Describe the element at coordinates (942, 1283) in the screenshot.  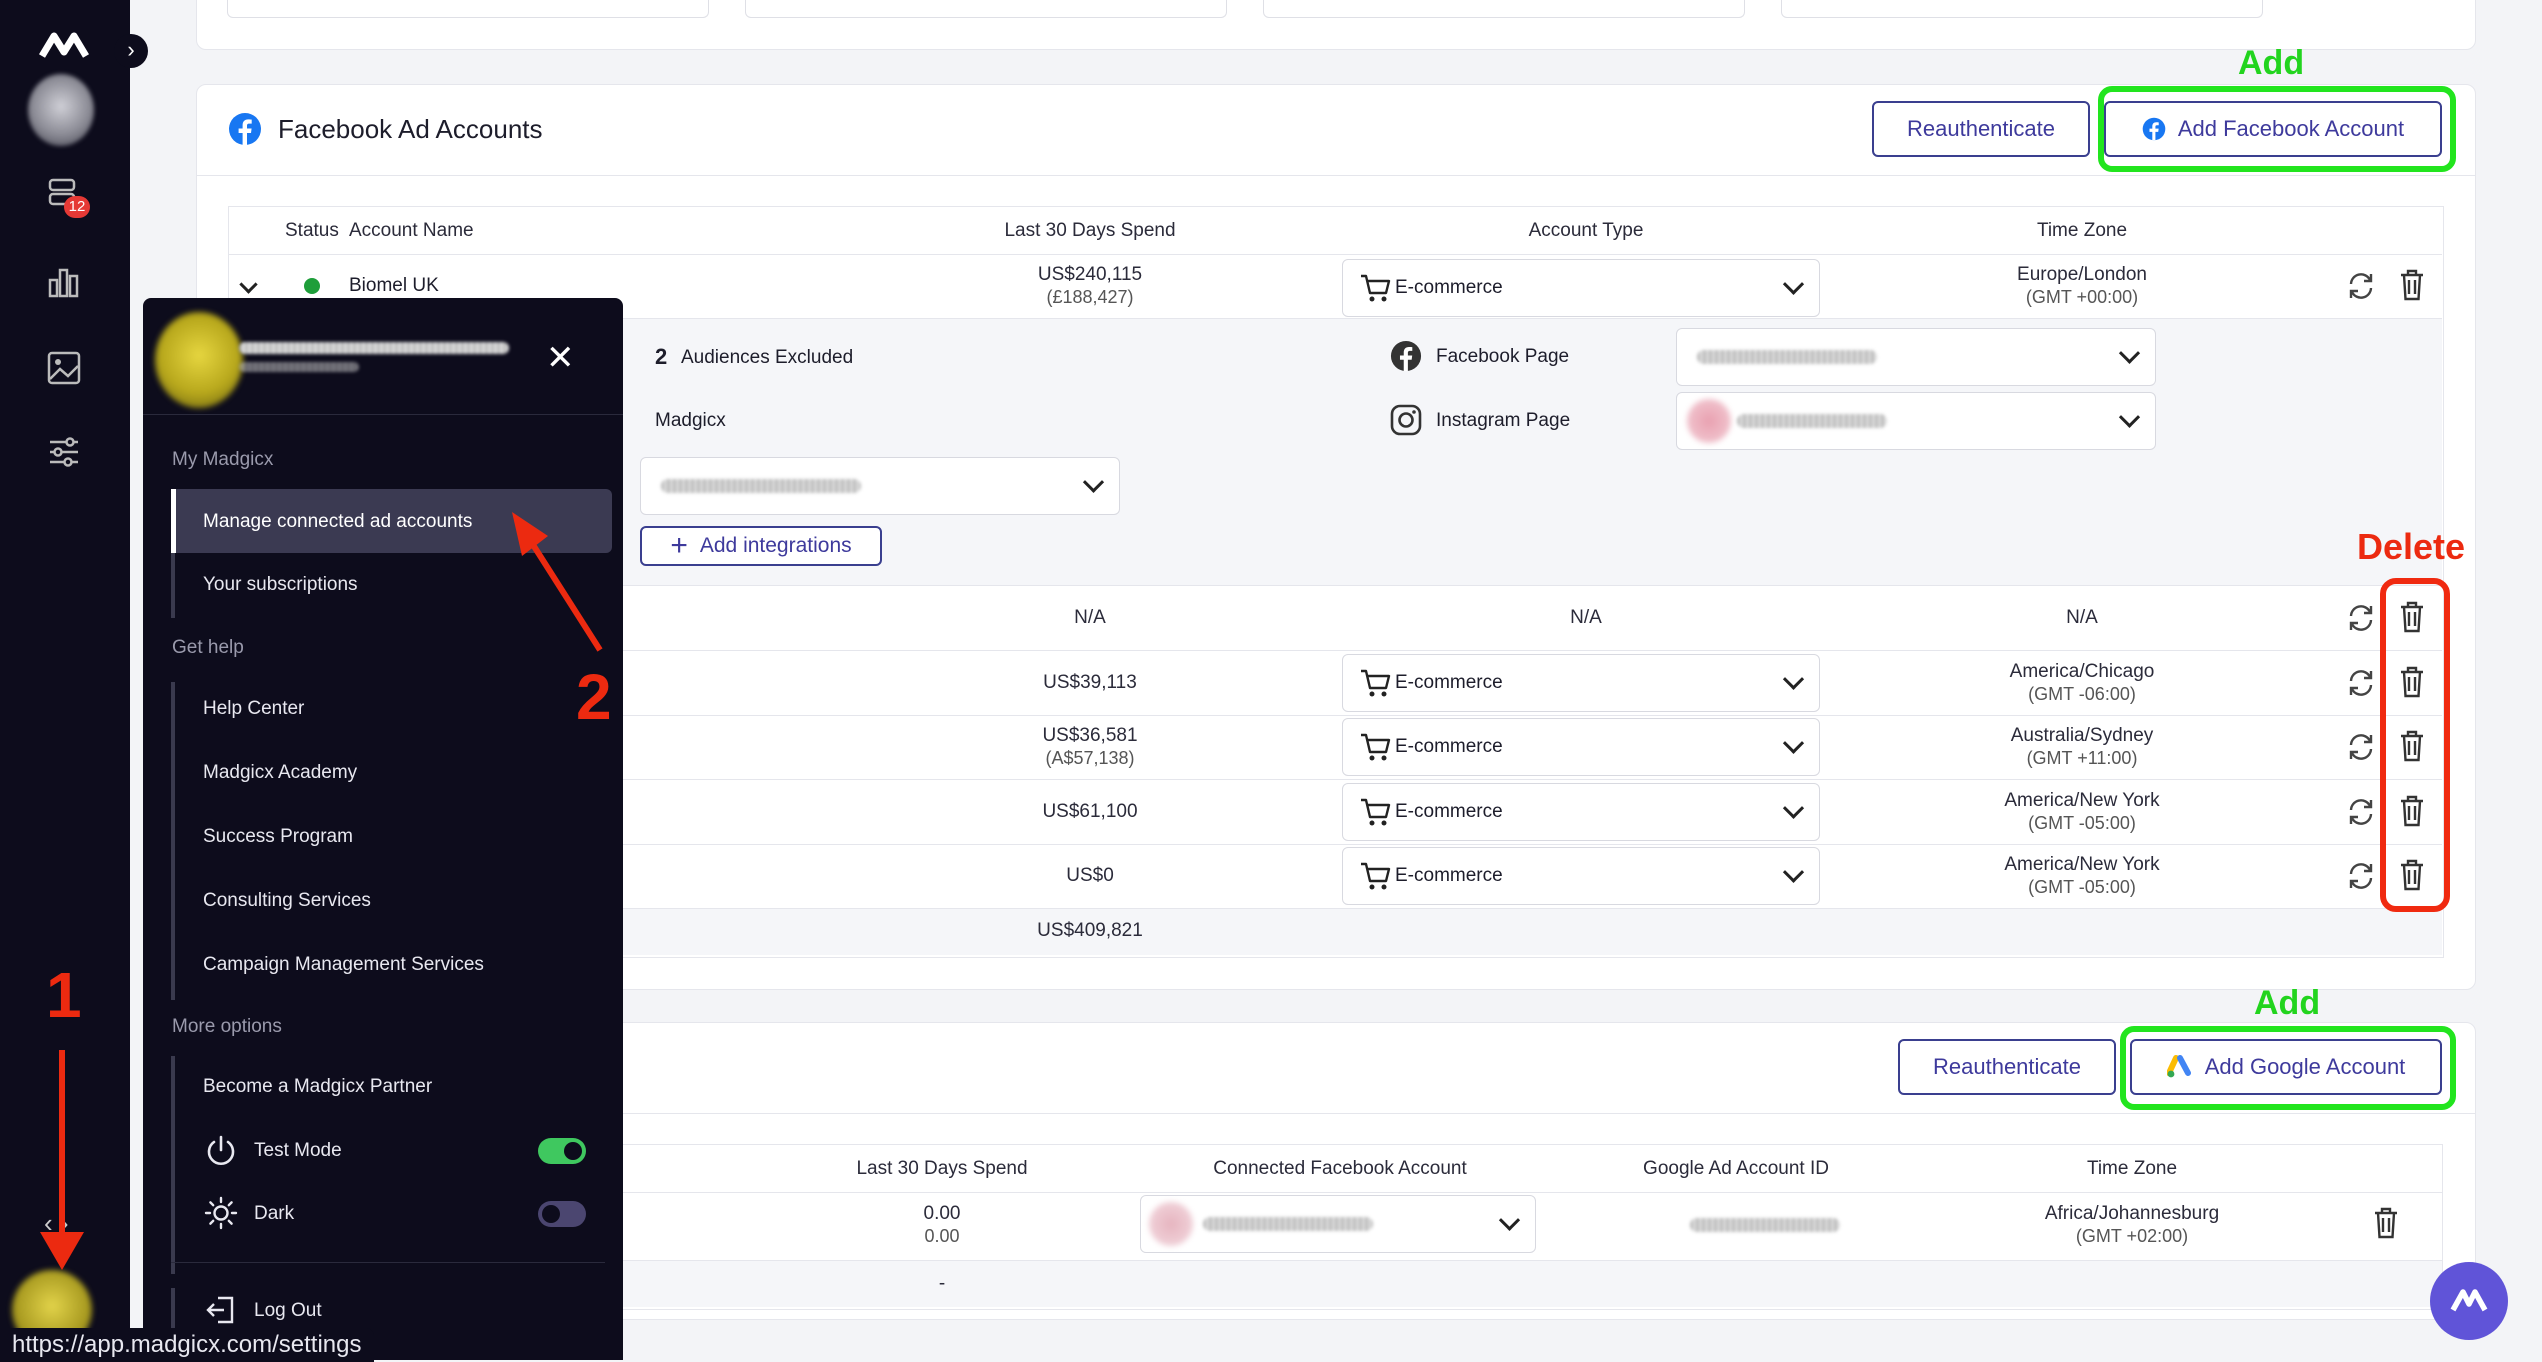
I see `google-total-spend: -` at that location.